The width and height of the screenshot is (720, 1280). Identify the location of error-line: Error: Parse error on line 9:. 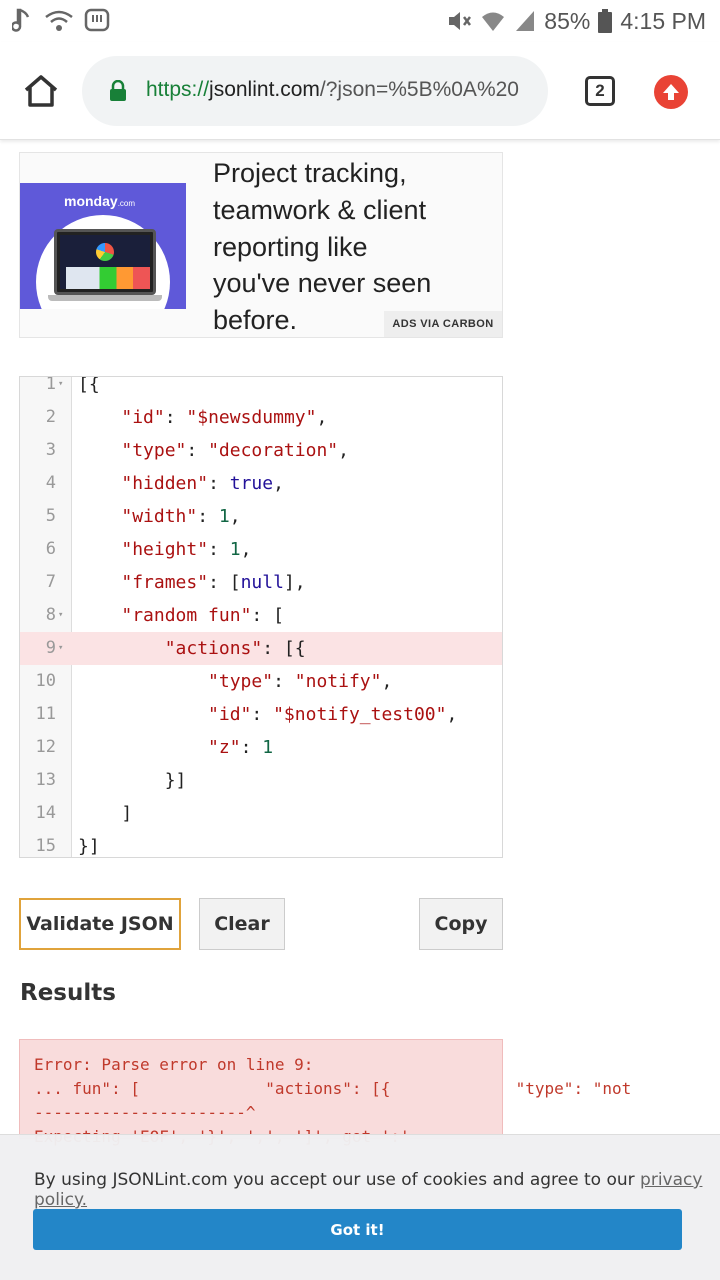
(174, 1064).